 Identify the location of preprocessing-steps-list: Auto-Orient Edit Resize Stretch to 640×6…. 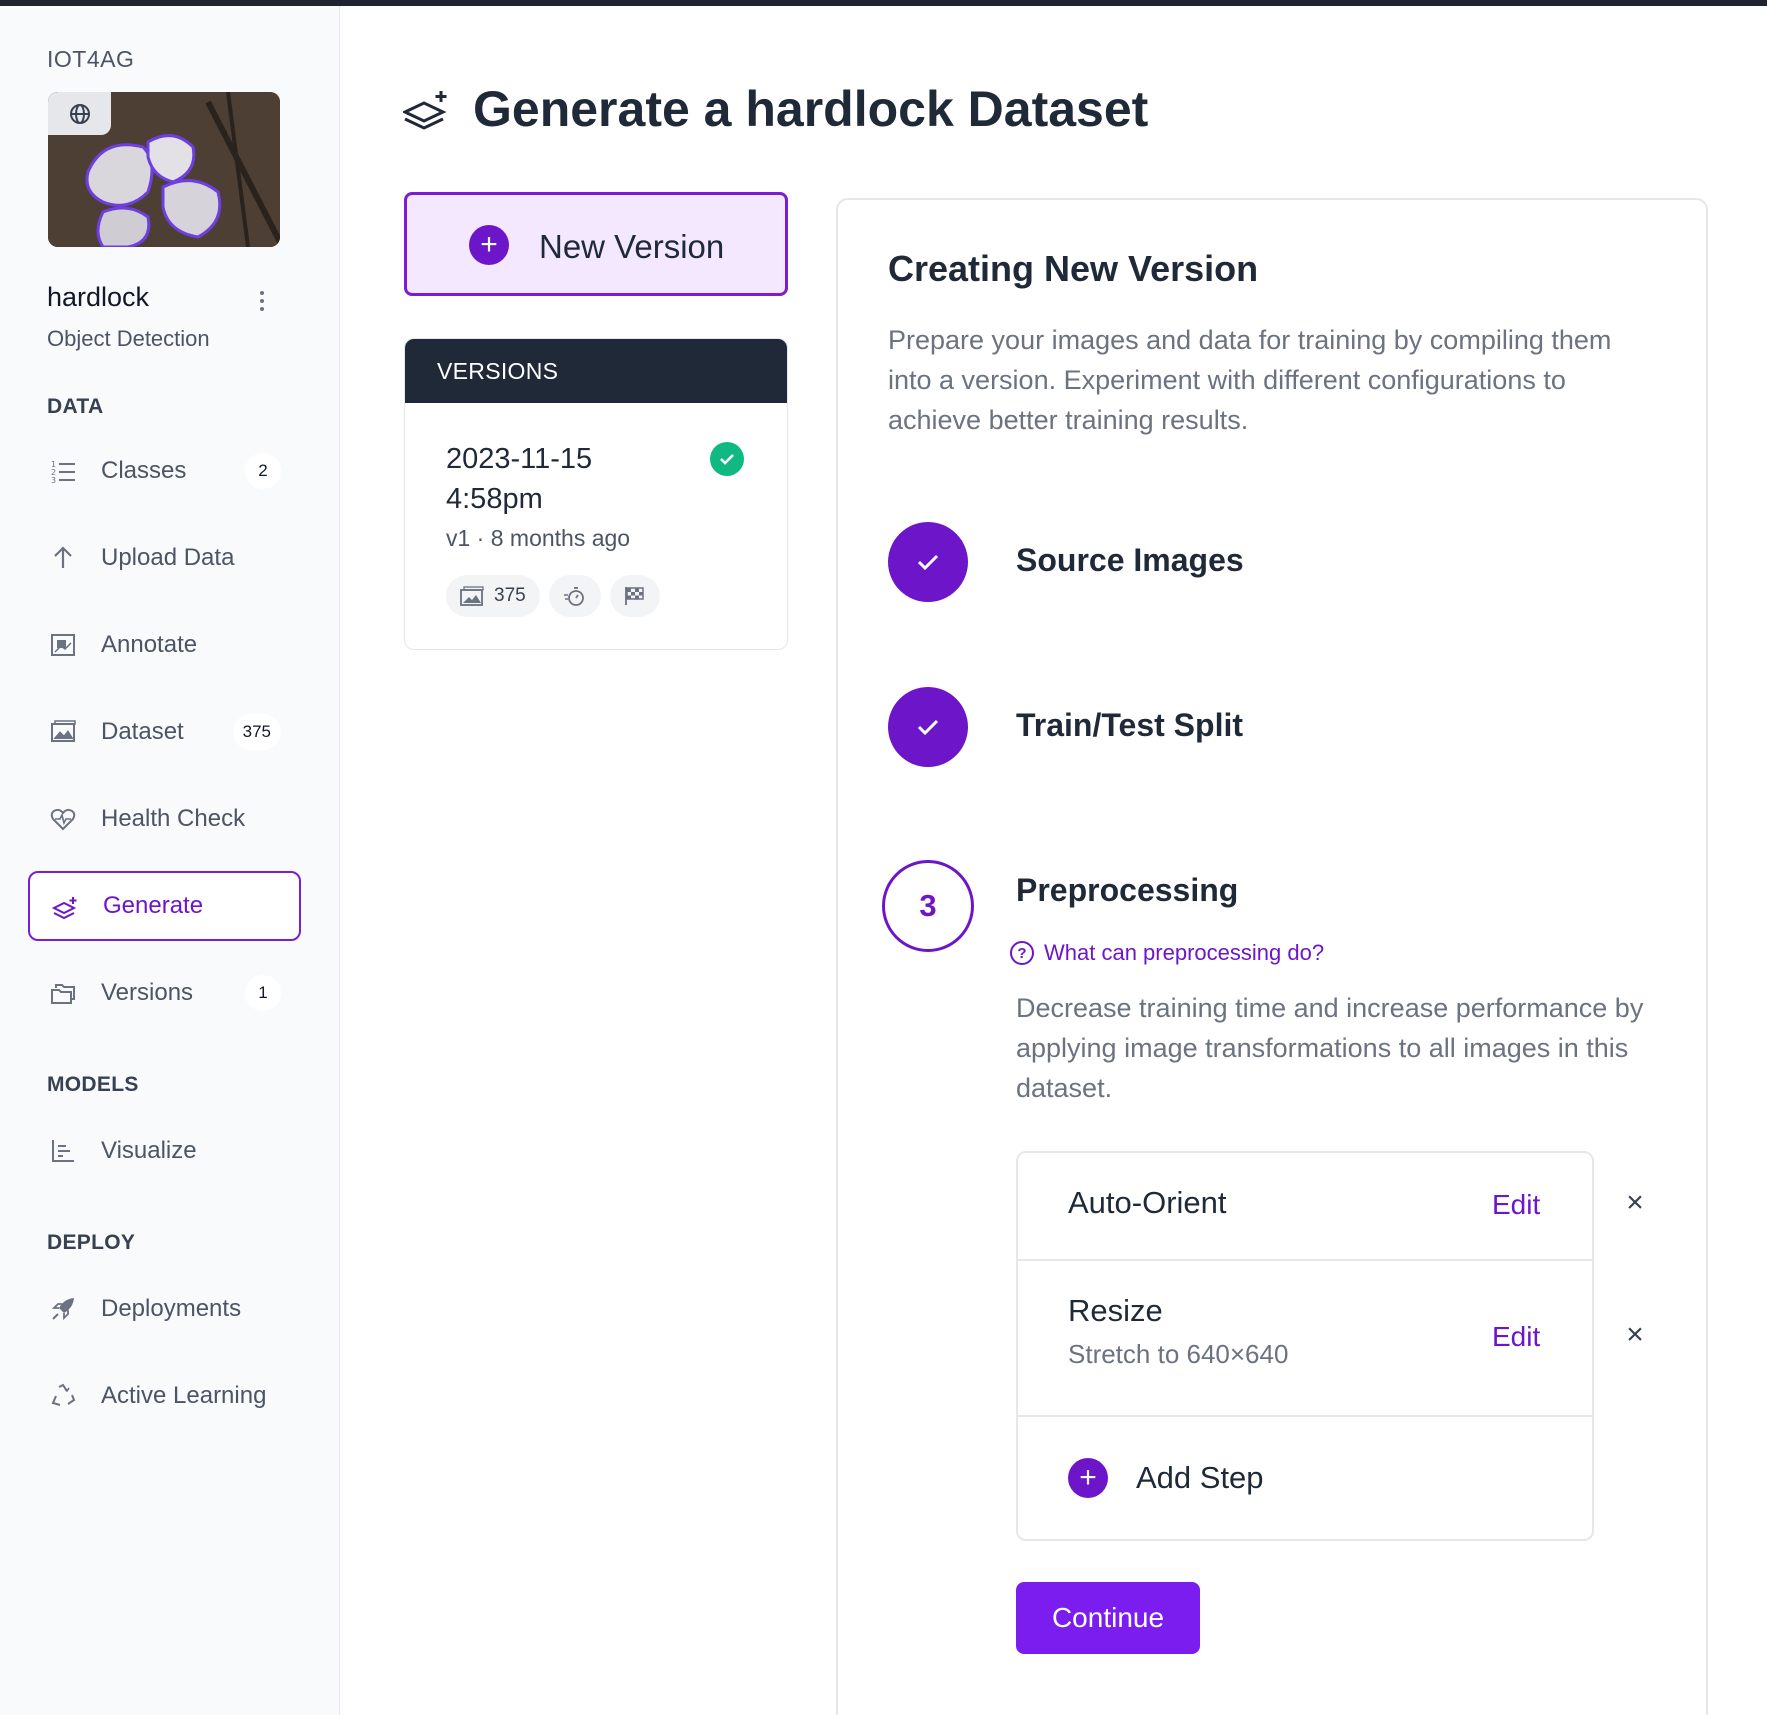
(1305, 1346).